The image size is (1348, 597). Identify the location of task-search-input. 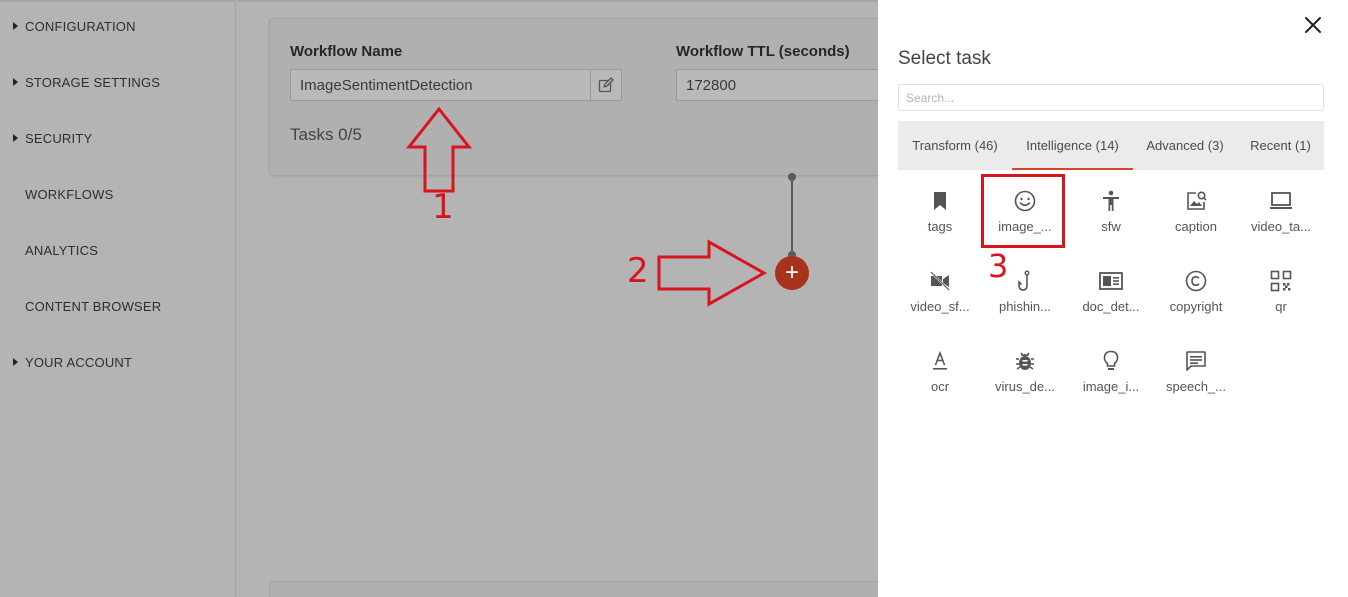
(1111, 97).